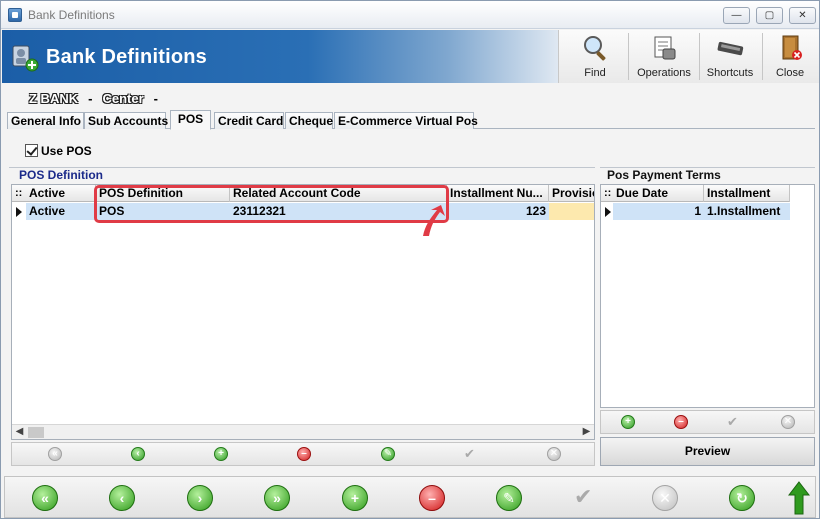 Image resolution: width=820 pixels, height=519 pixels. I want to click on tab-sub-accounts: Sub Accounts, so click(126, 120).